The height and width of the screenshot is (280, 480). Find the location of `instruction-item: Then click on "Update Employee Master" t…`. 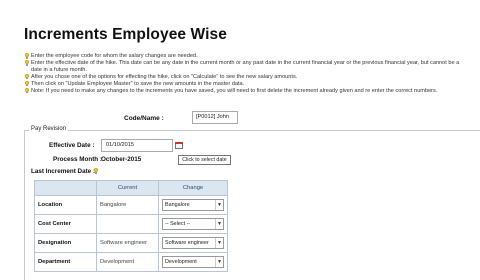

instruction-item: Then click on "Update Employee Master" t… is located at coordinates (244, 84).